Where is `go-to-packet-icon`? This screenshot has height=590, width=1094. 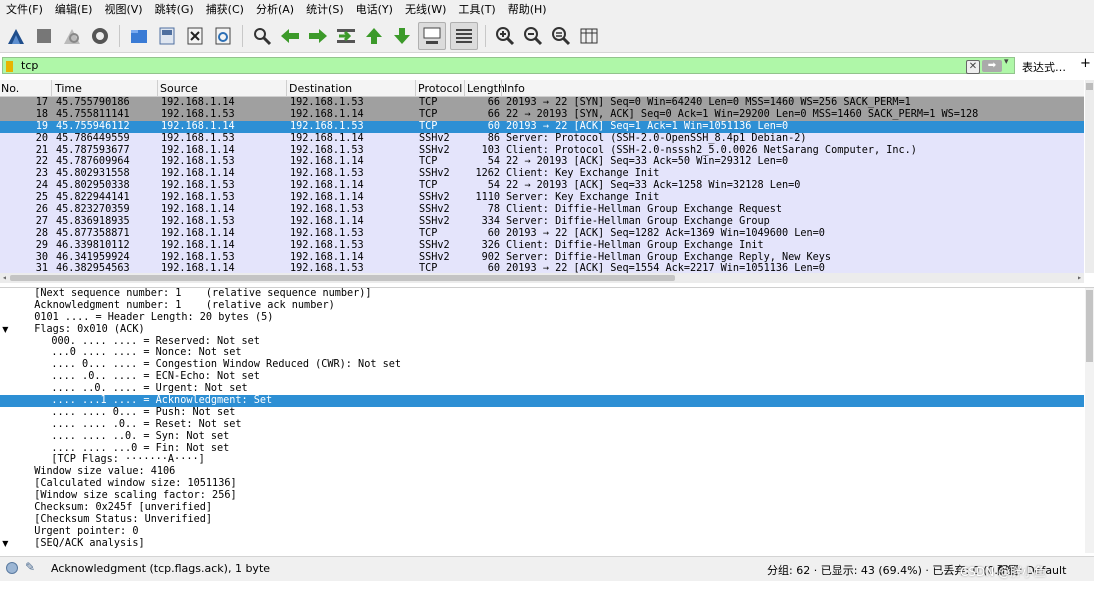
go-to-packet-icon is located at coordinates (346, 36).